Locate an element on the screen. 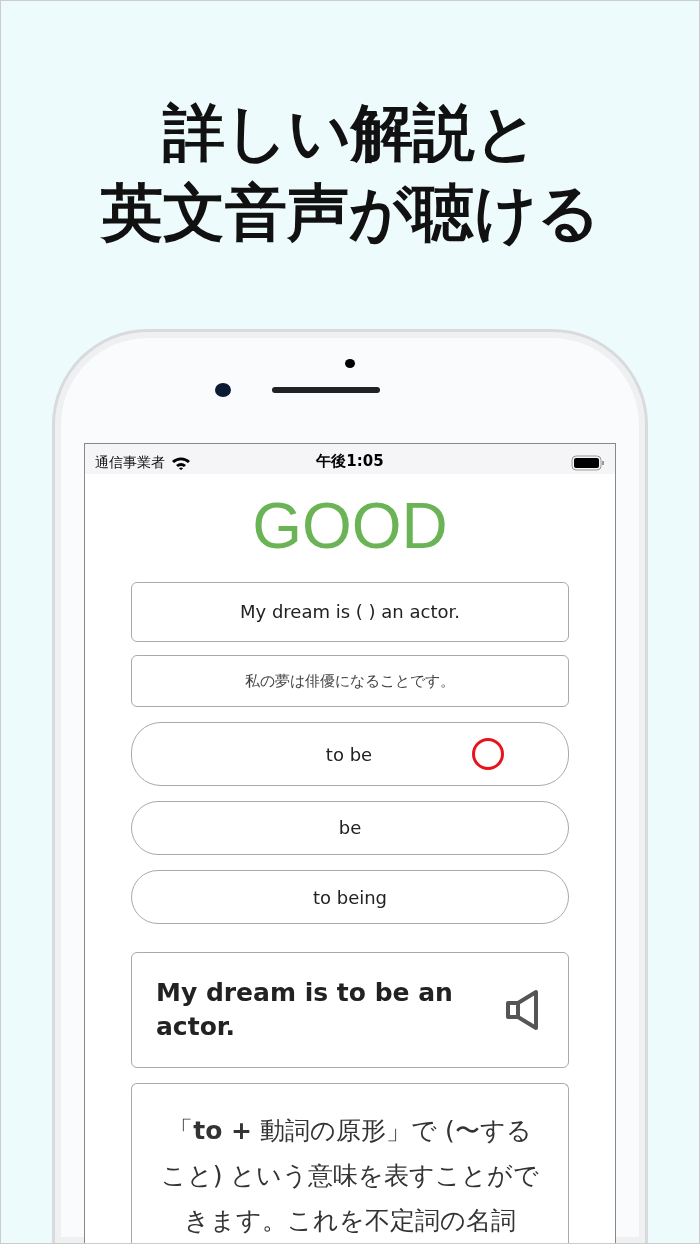 The height and width of the screenshot is (1244, 700). answer-option: be is located at coordinates (350, 828).